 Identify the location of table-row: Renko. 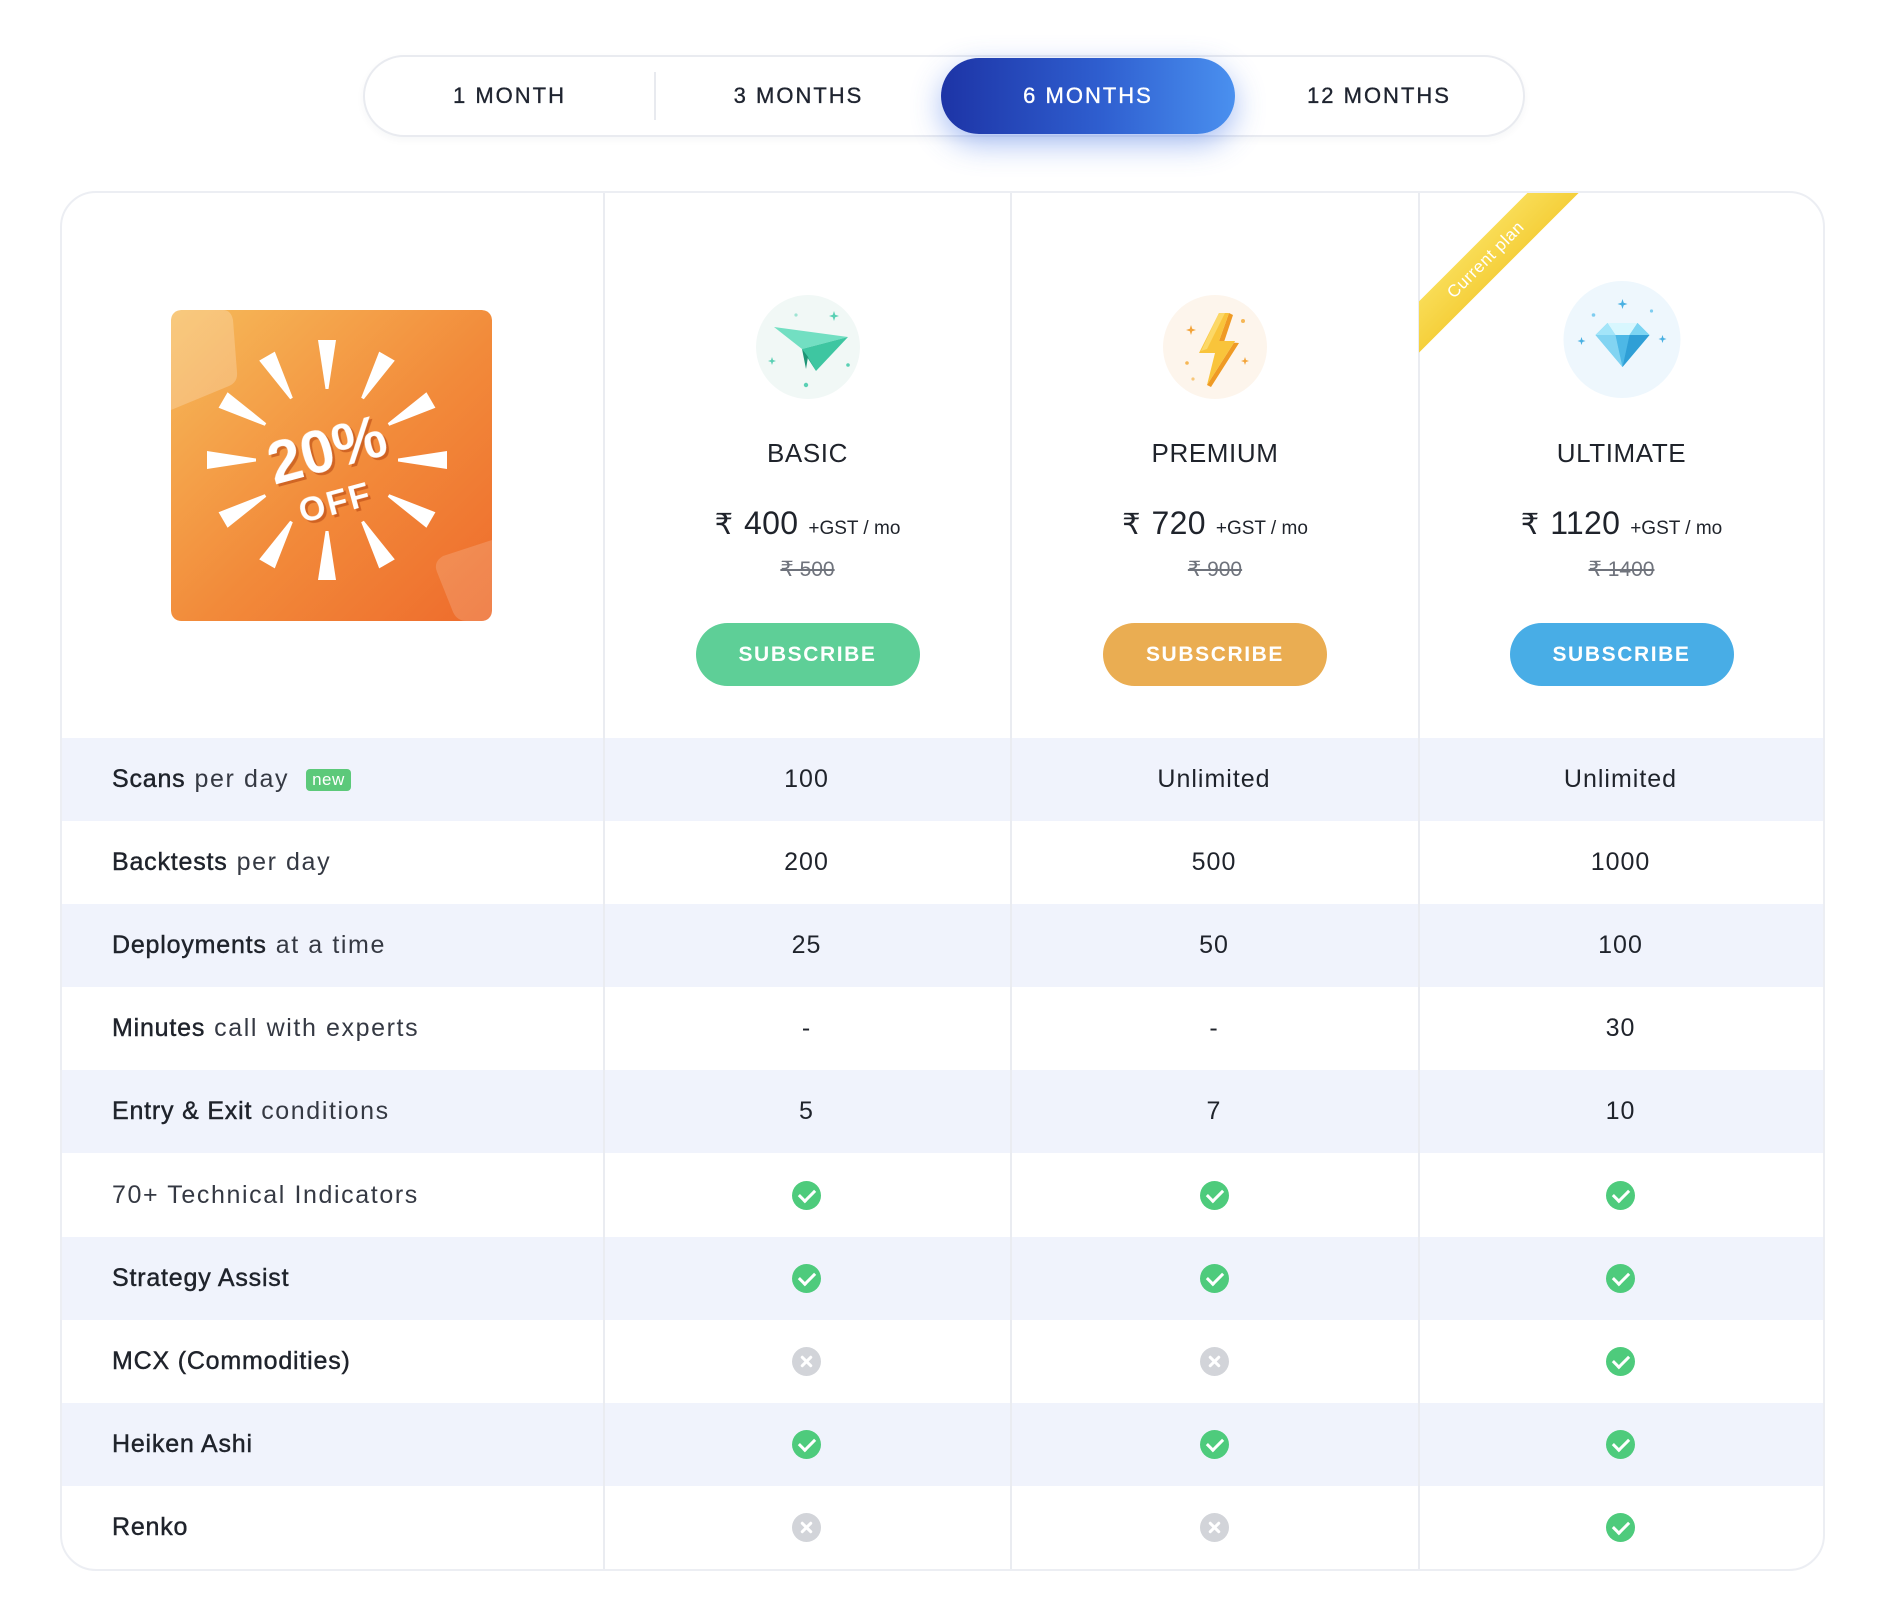
(942, 1527).